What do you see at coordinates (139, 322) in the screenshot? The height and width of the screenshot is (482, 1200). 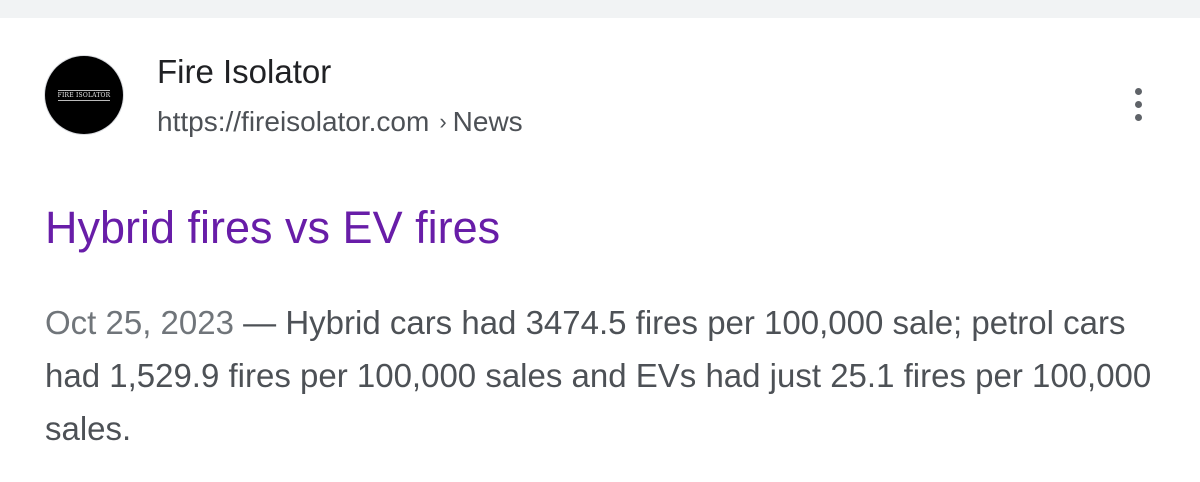 I see `result-date: Oct 25, 2023` at bounding box center [139, 322].